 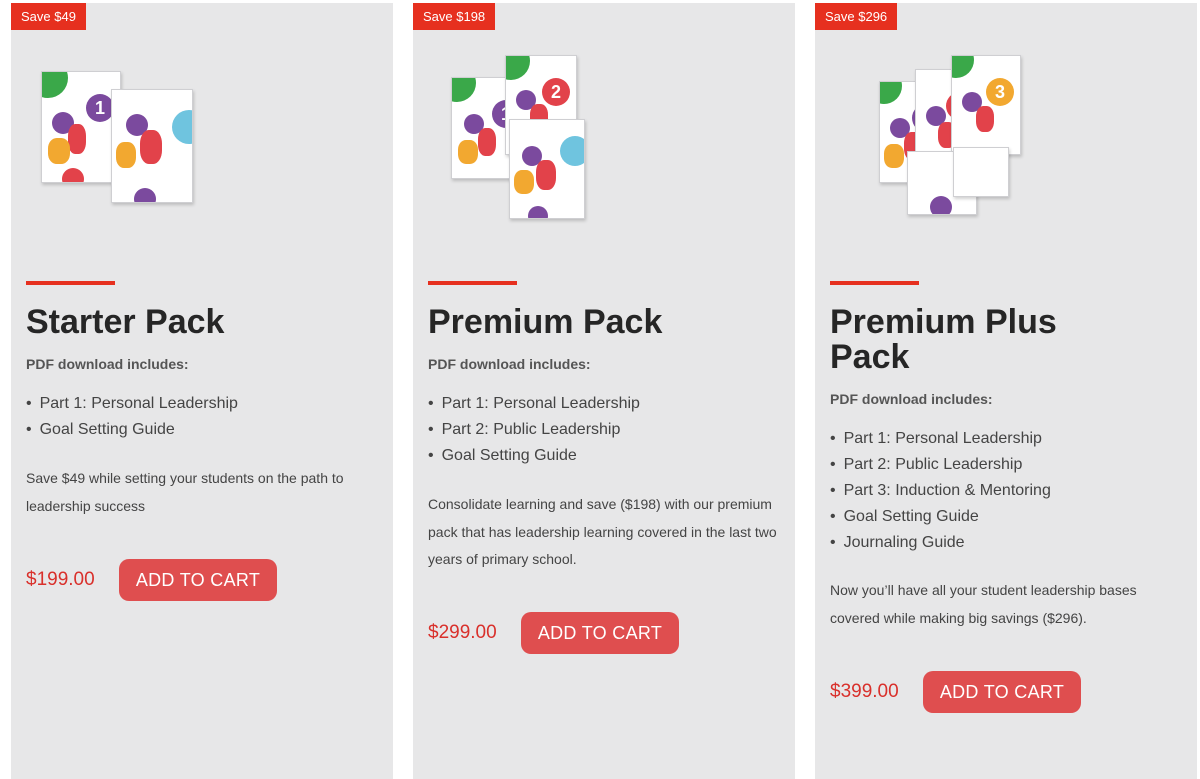 What do you see at coordinates (125, 322) in the screenshot?
I see `product-title: Starter Pack` at bounding box center [125, 322].